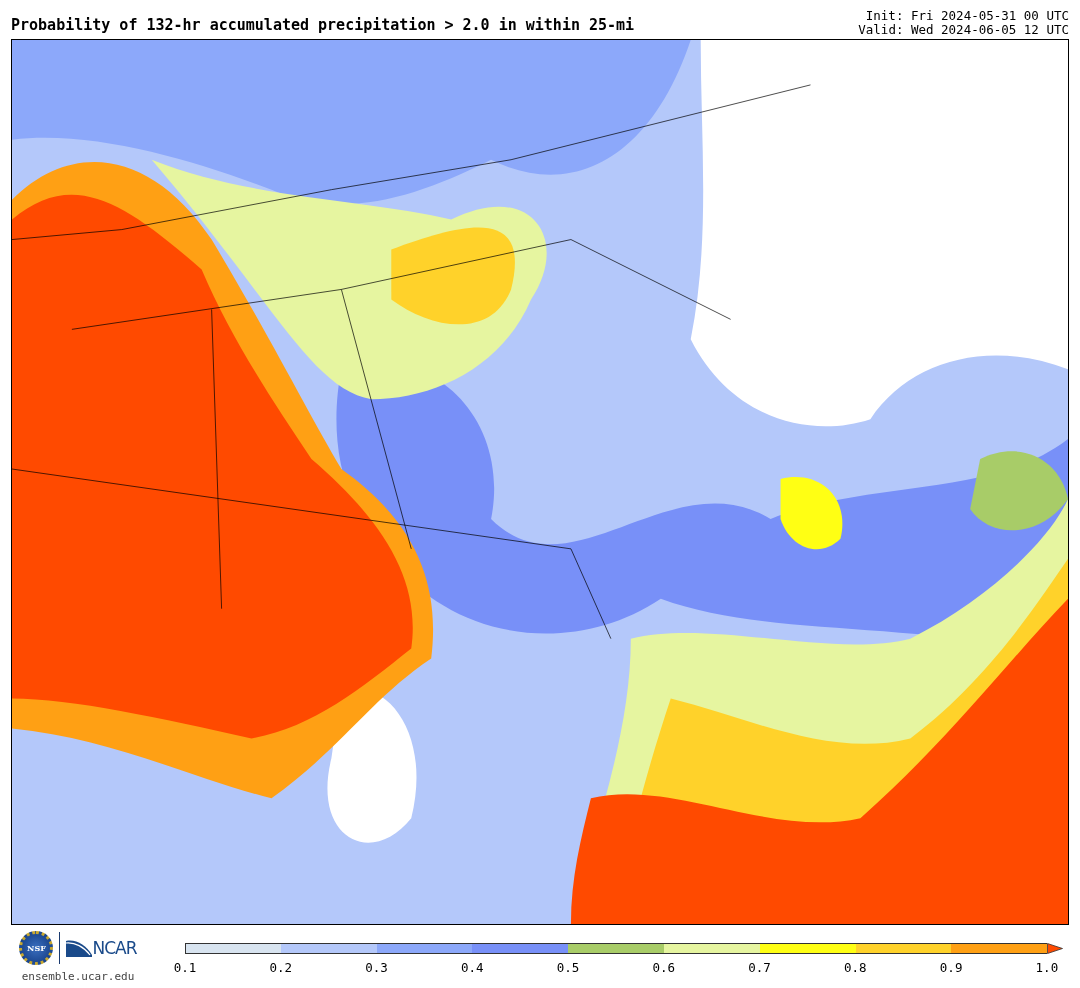 The width and height of the screenshot is (1080, 988). I want to click on init-time: Init: Fri 2024-05-31 00 UTC, so click(967, 16).